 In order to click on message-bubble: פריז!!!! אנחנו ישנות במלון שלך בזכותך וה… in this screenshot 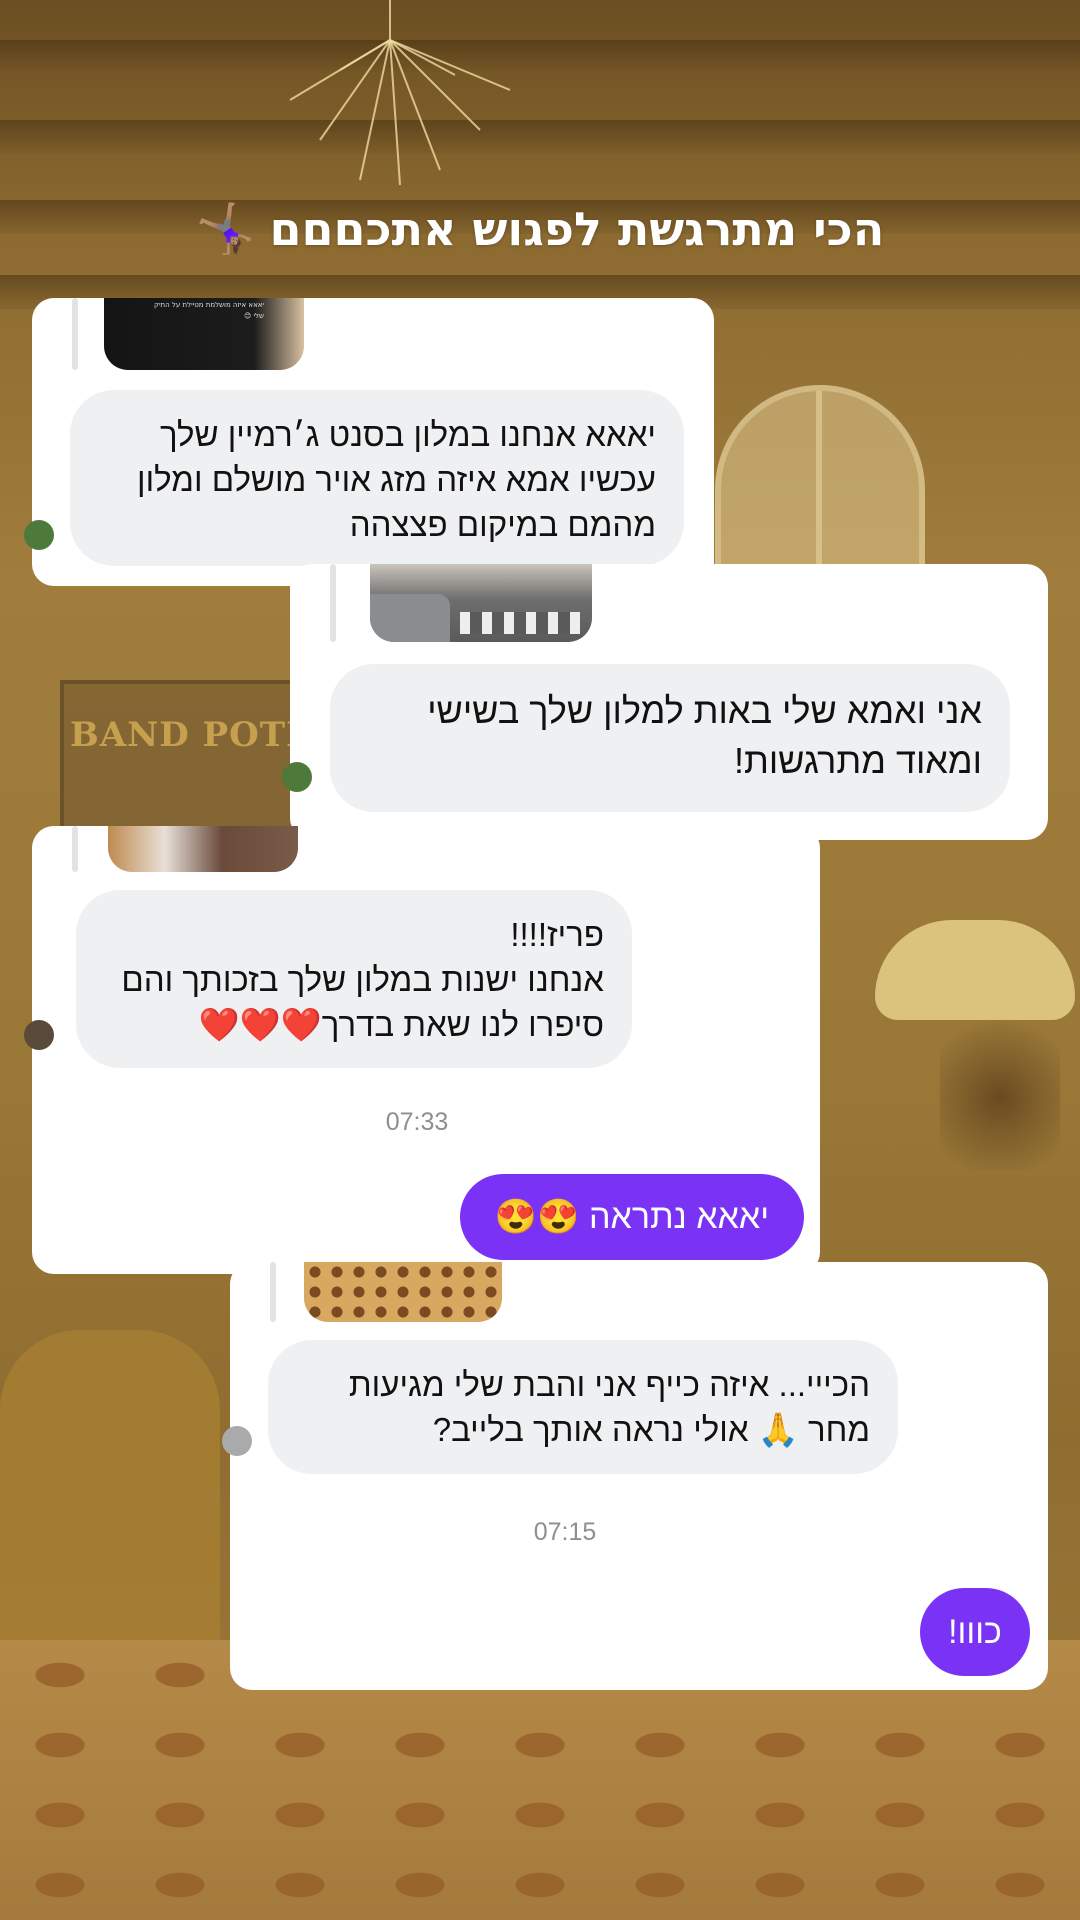, I will do `click(354, 979)`.